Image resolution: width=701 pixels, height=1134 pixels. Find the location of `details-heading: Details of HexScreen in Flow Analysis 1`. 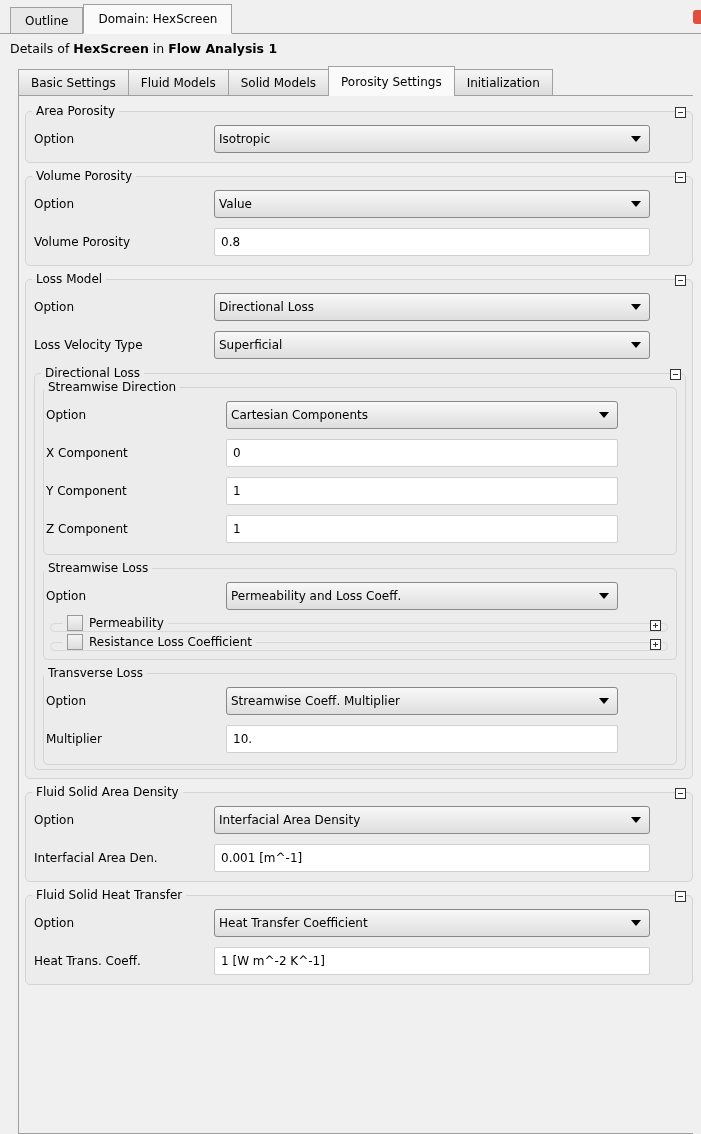

details-heading: Details of HexScreen in Flow Analysis 1 is located at coordinates (144, 49).